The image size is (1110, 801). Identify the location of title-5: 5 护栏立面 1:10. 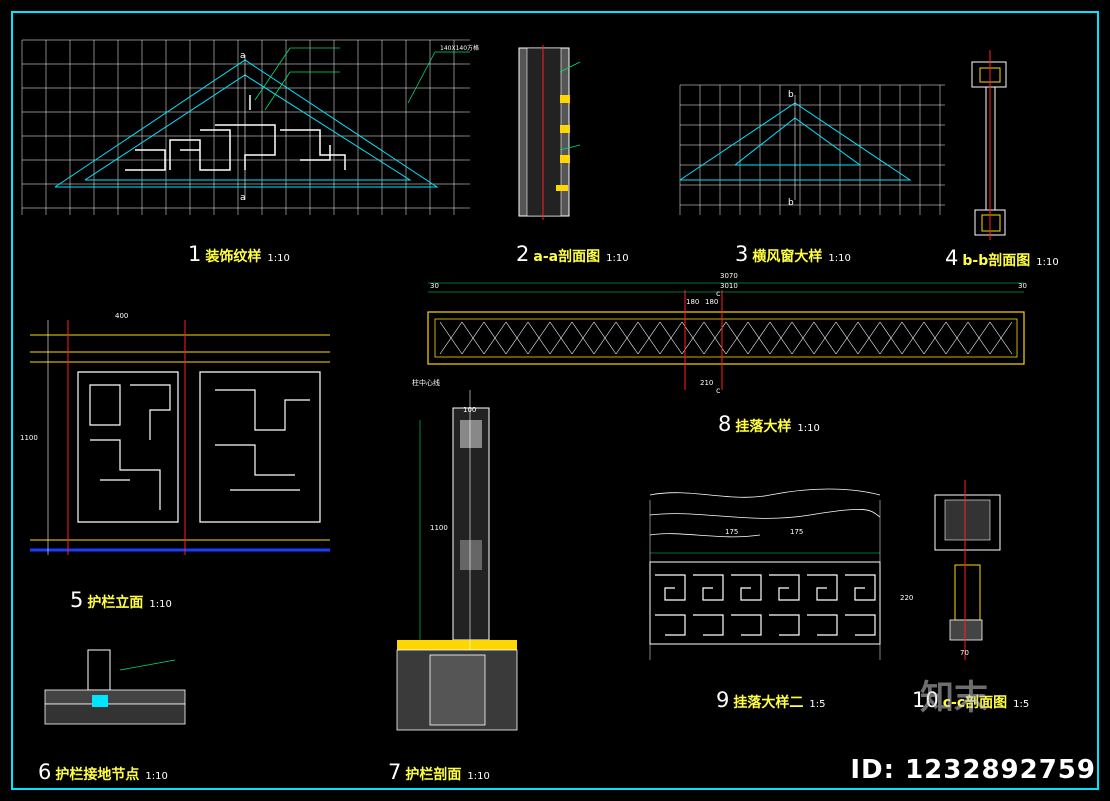
(121, 600).